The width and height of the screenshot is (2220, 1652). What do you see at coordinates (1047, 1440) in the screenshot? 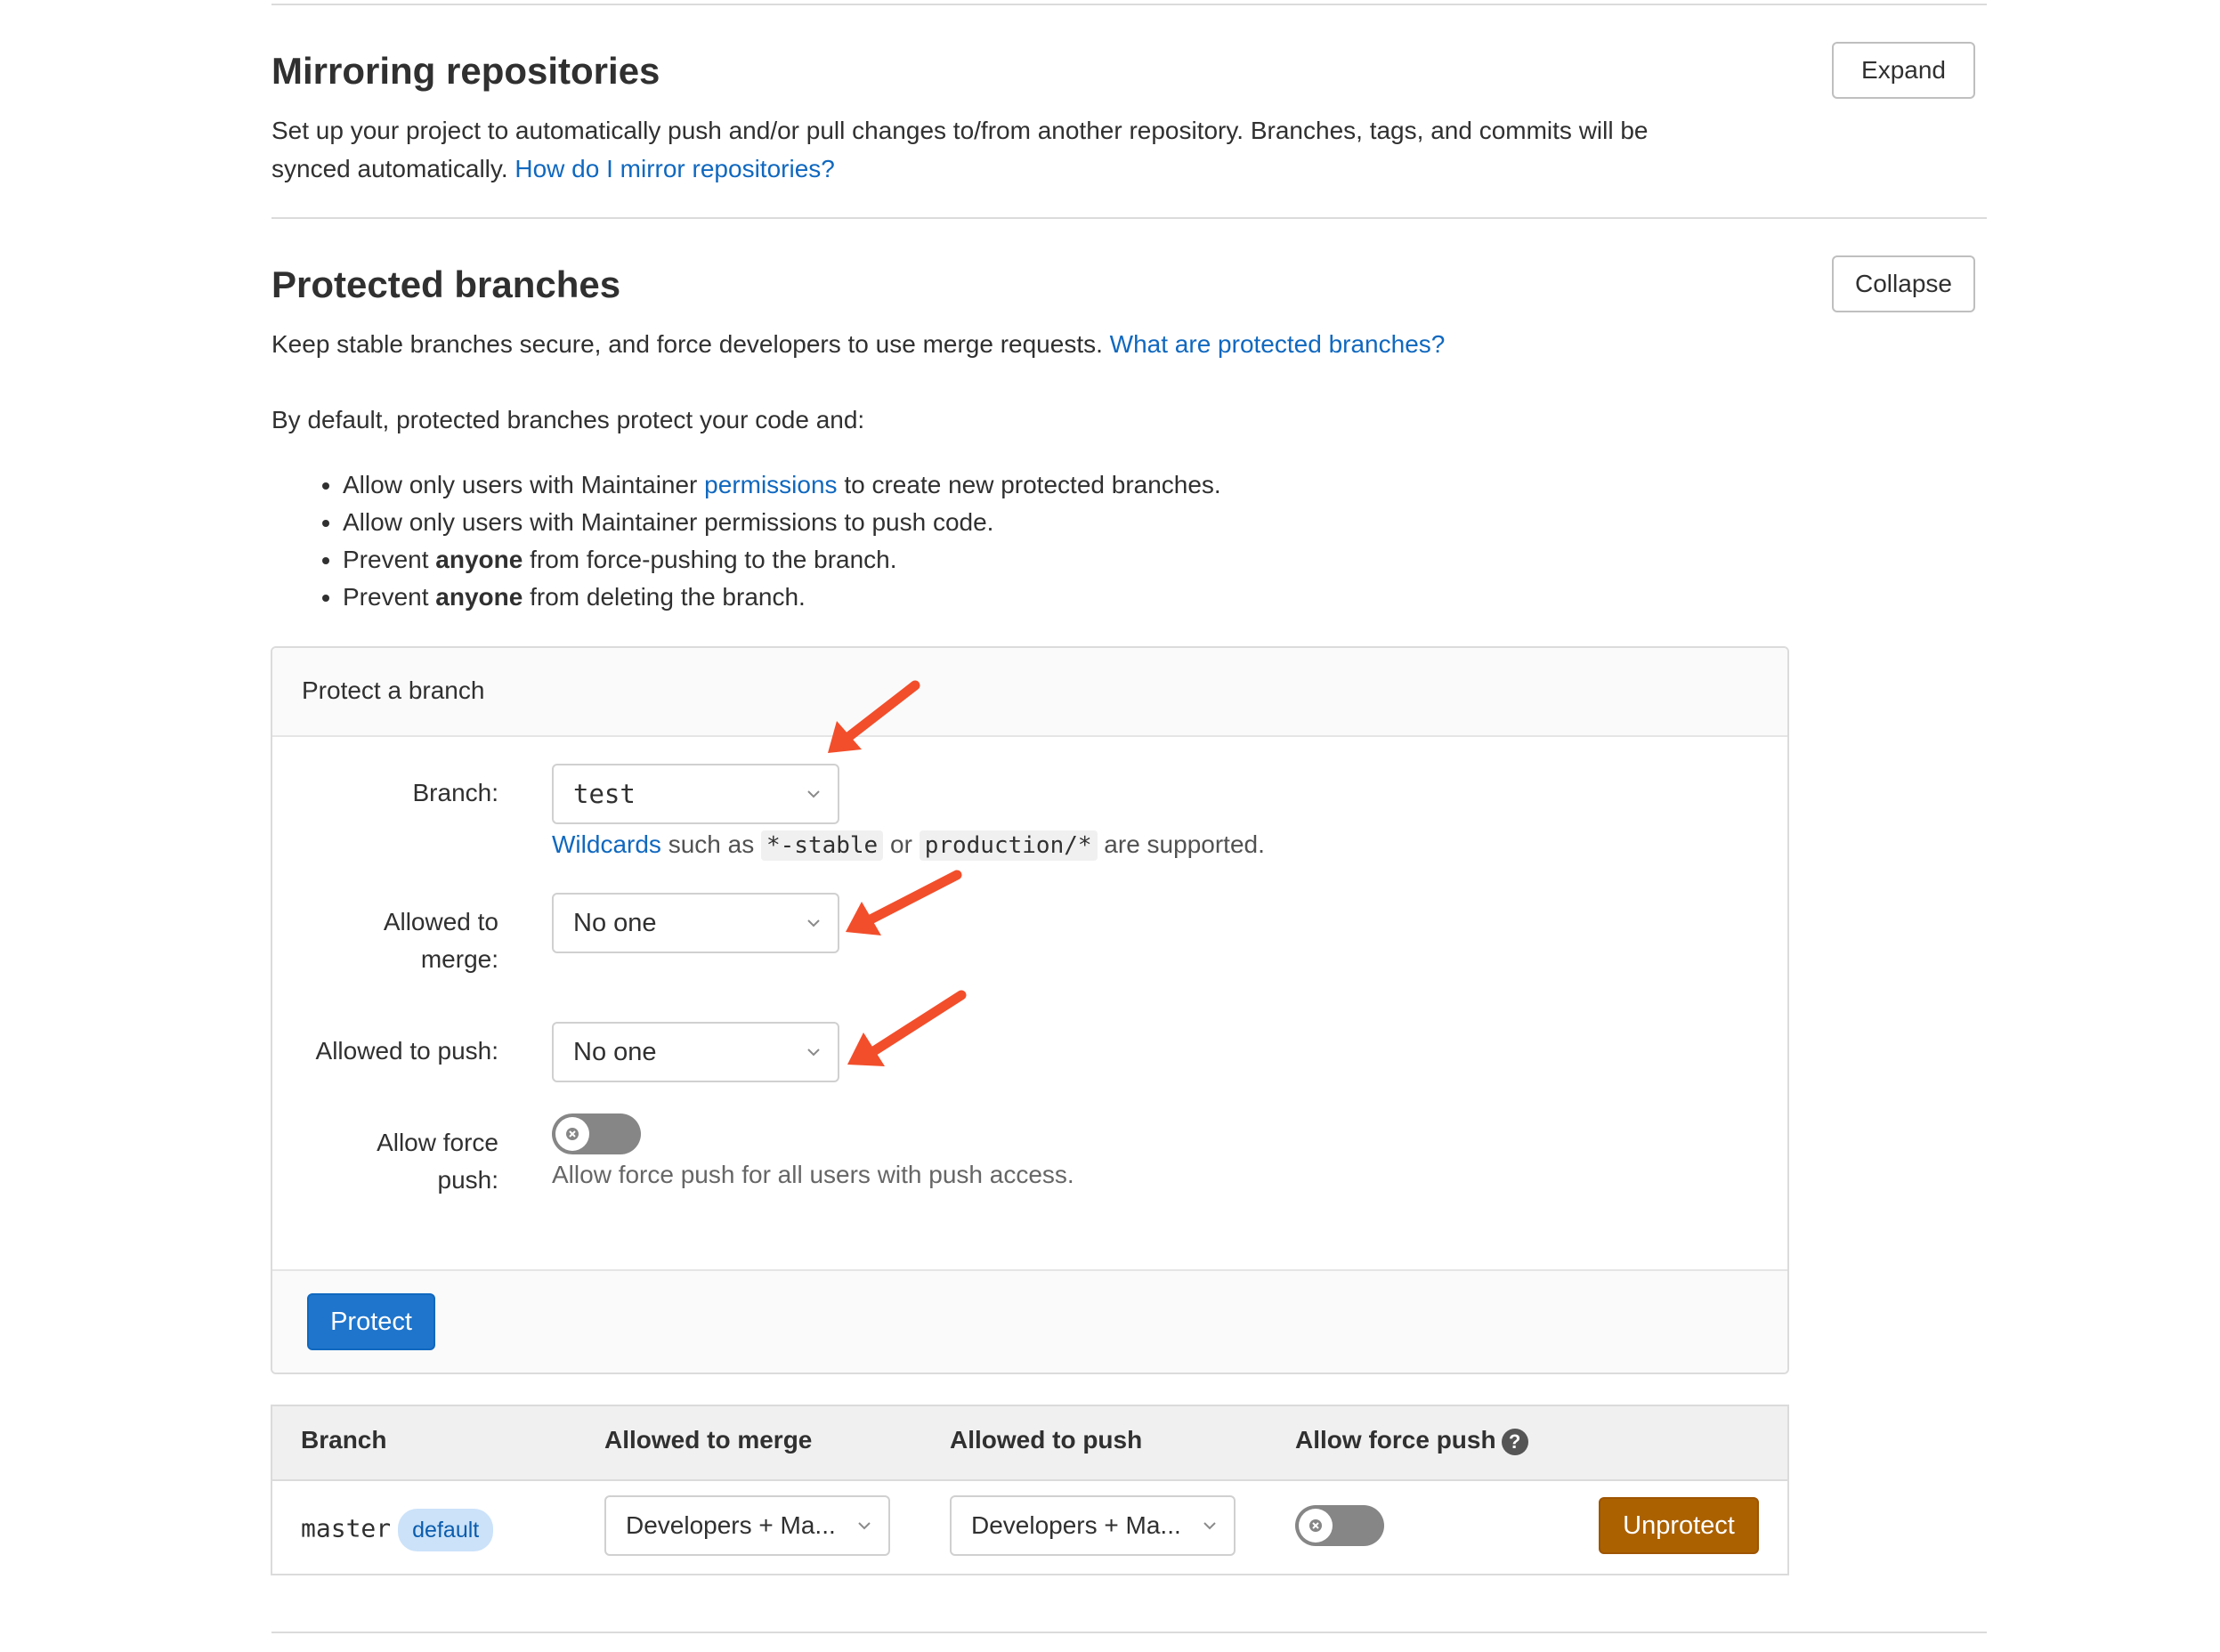
I see `col-push-header: Allowed to push` at bounding box center [1047, 1440].